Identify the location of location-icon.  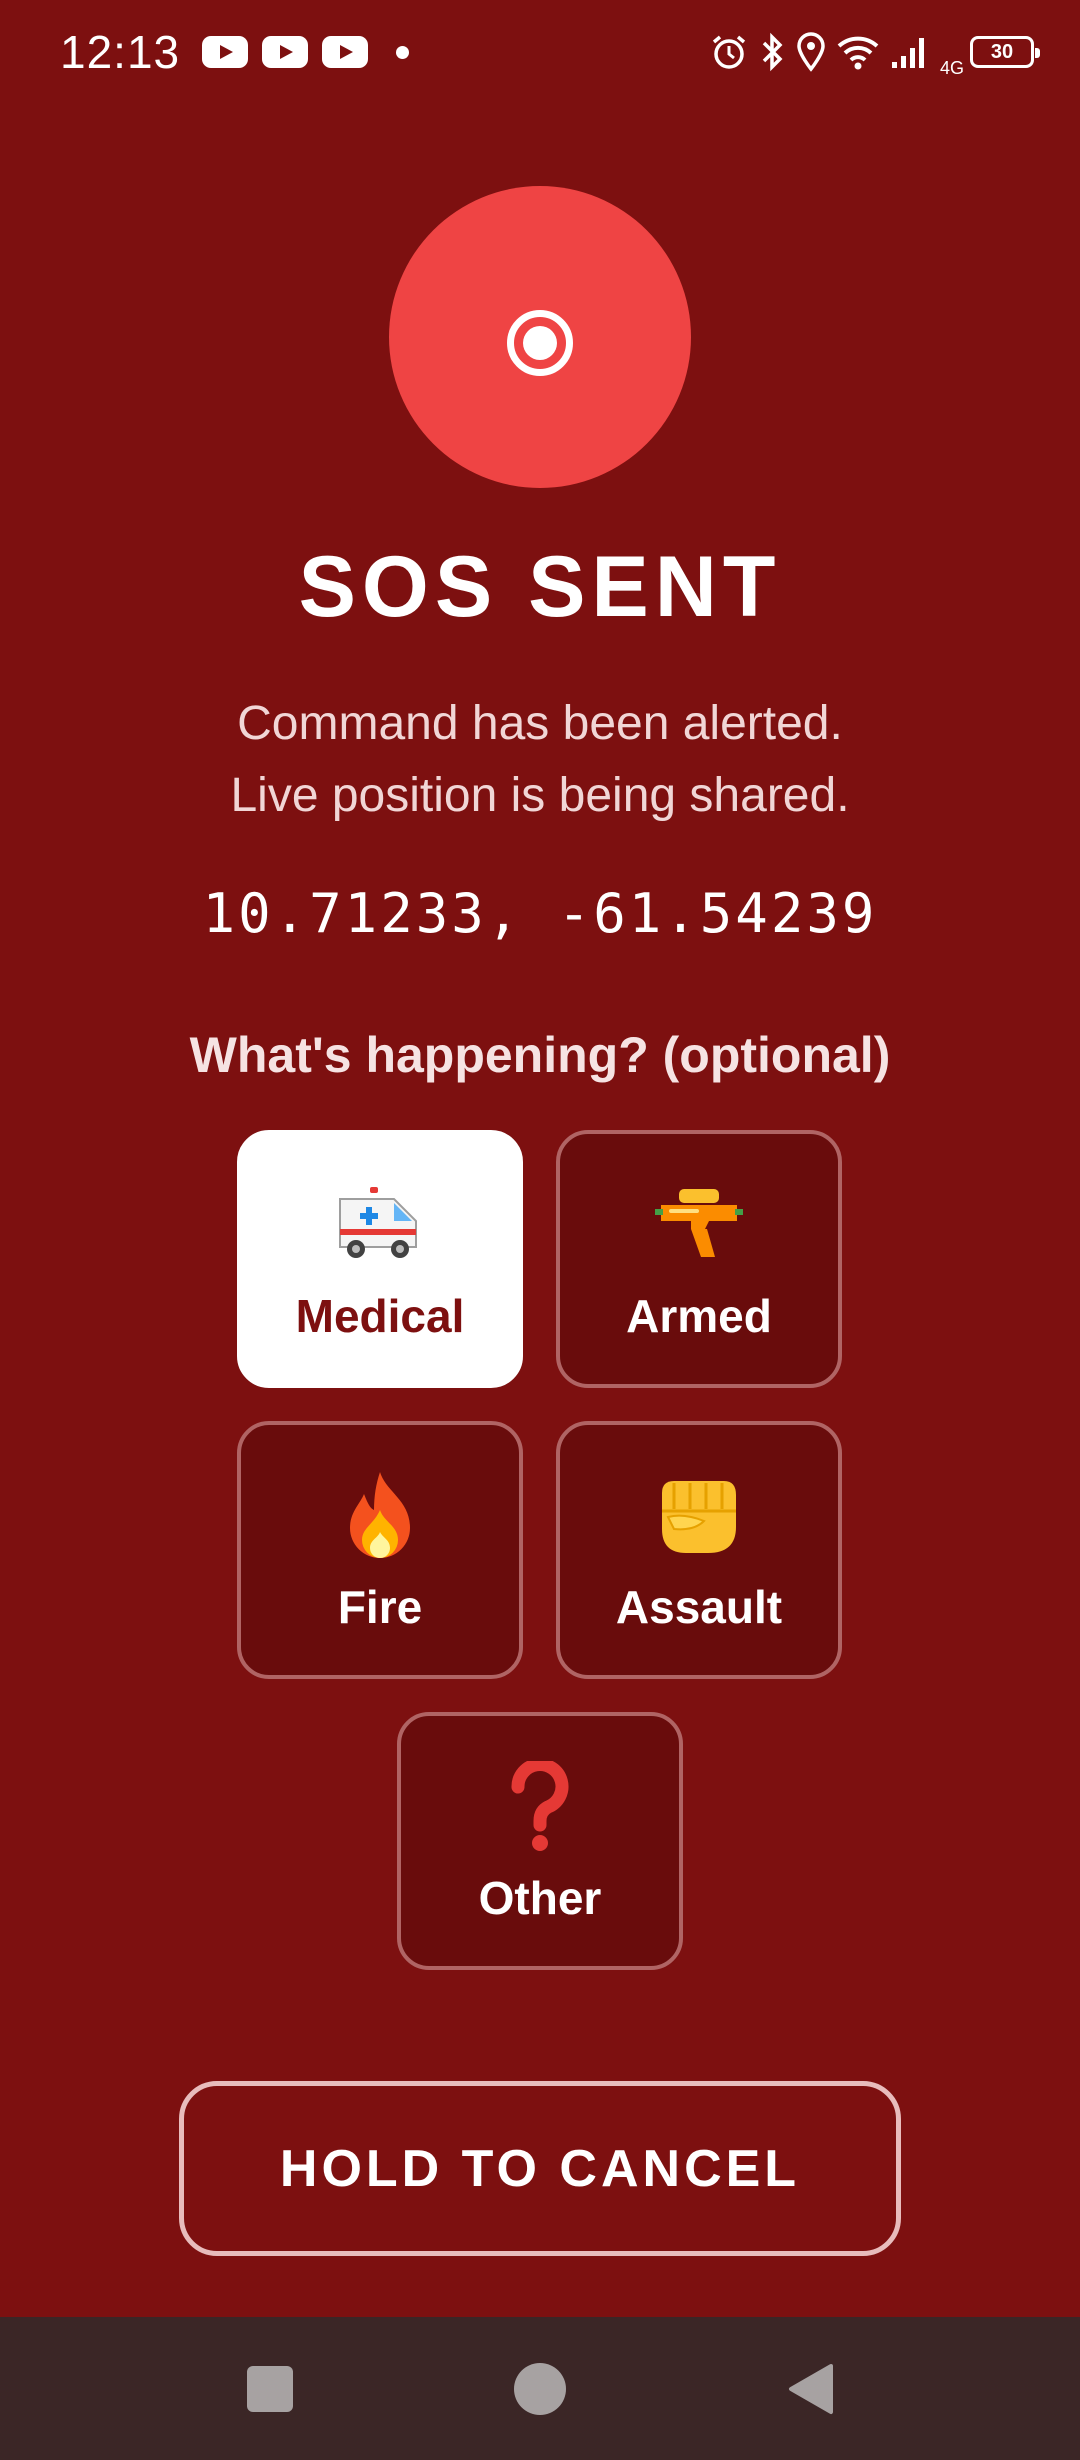
(811, 52).